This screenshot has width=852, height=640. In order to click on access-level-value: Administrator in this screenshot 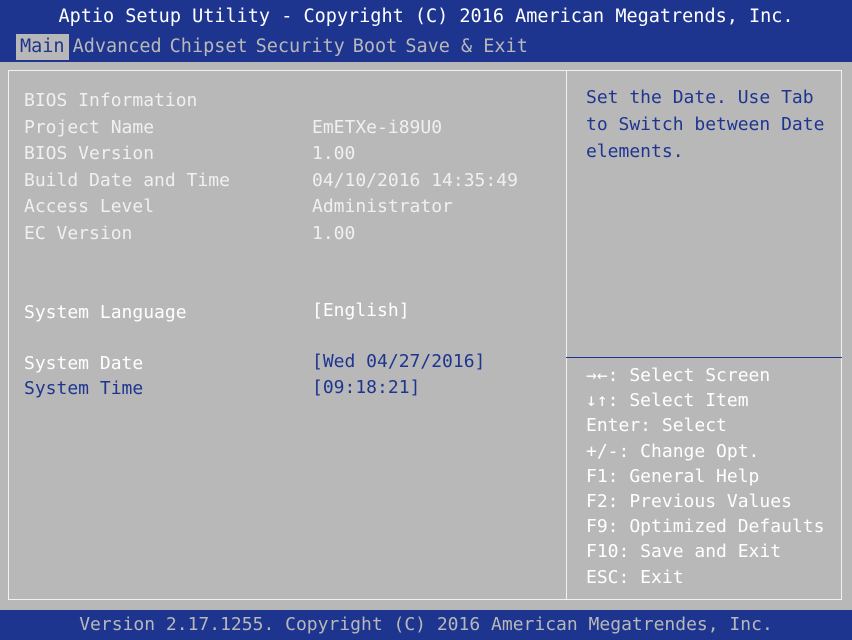, I will do `click(382, 206)`.